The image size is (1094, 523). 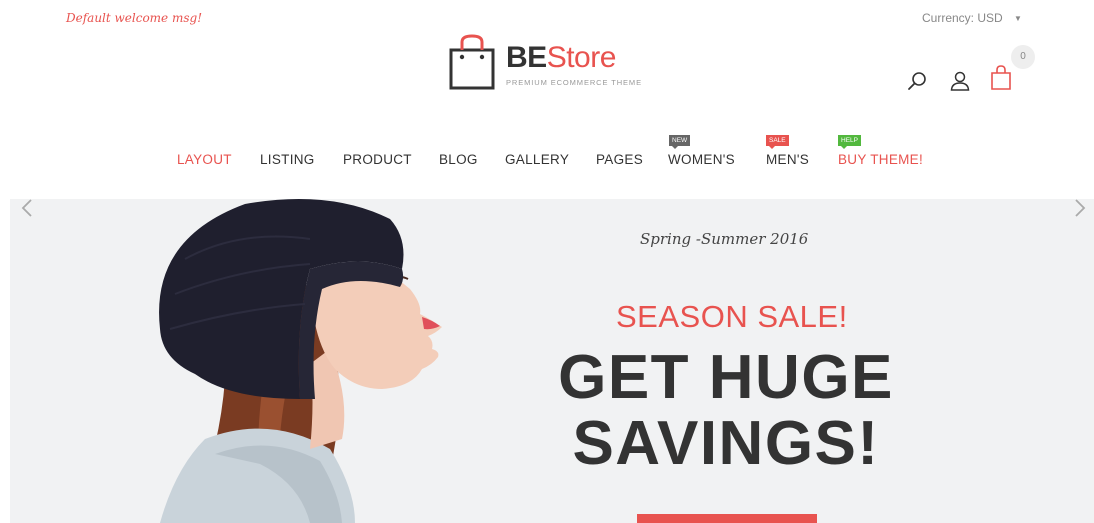 What do you see at coordinates (547, 18) in the screenshot?
I see `top-bar: Default welcome msg! Currency: USD ▼` at bounding box center [547, 18].